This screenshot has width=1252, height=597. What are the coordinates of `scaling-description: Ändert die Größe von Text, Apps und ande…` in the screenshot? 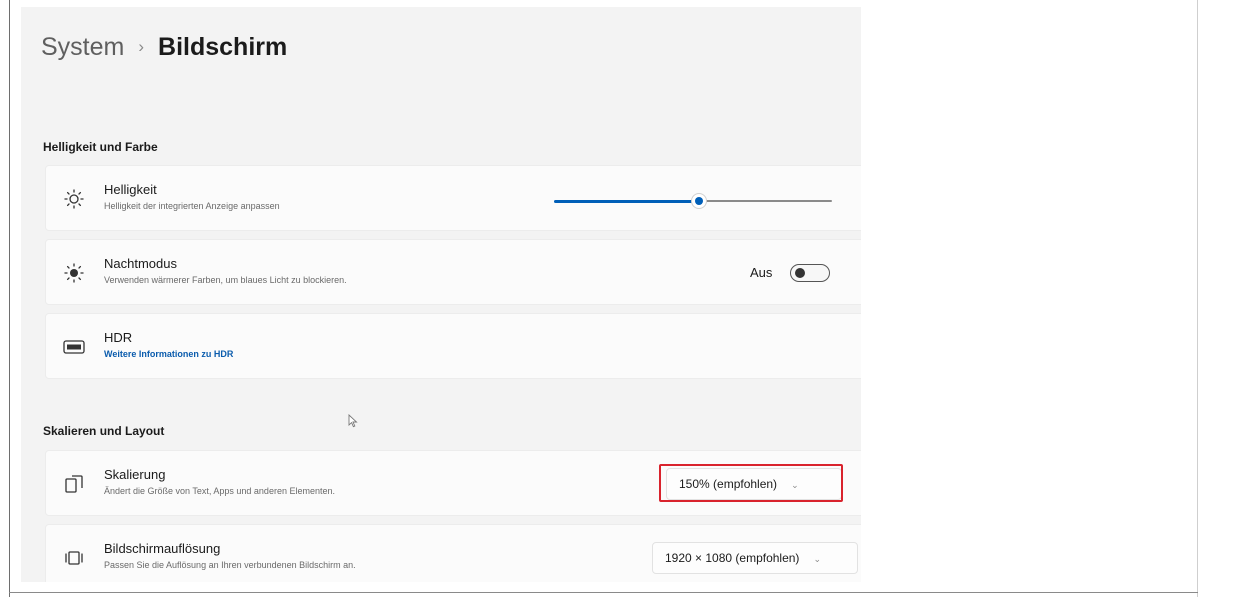 It's located at (219, 491).